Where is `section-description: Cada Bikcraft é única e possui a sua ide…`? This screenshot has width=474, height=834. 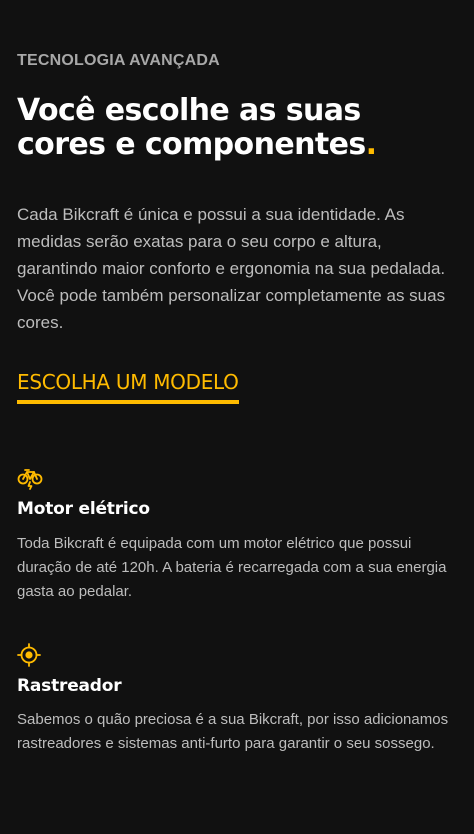
section-description: Cada Bikcraft é única e possui a sua ide… is located at coordinates (231, 268).